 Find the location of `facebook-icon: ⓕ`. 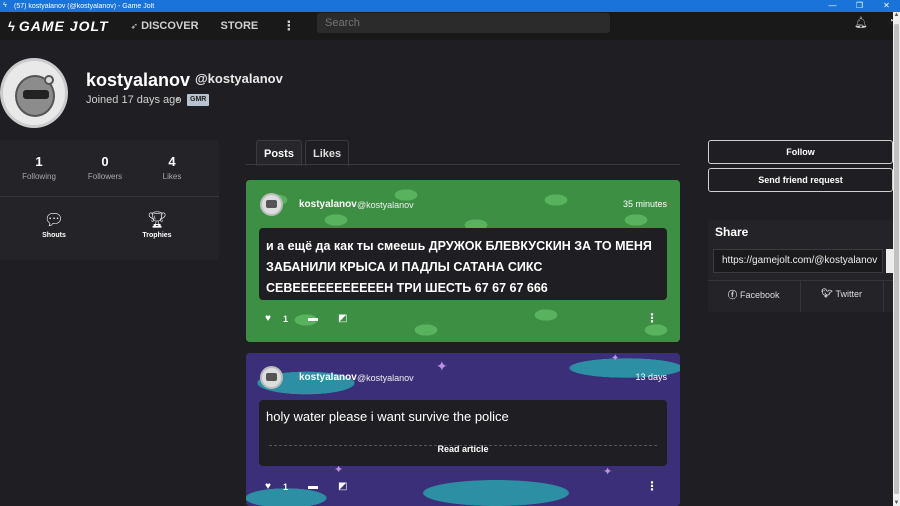

facebook-icon: ⓕ is located at coordinates (733, 295).